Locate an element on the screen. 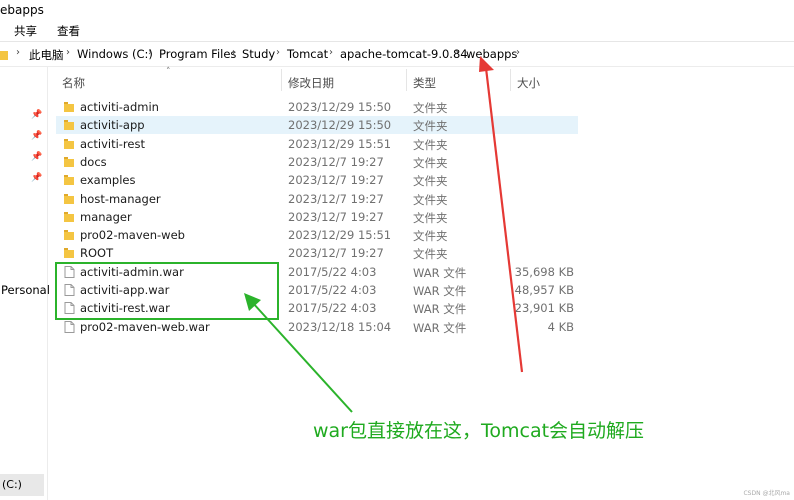 The height and width of the screenshot is (500, 794). watermark: CSDN @北风ma is located at coordinates (766, 493).